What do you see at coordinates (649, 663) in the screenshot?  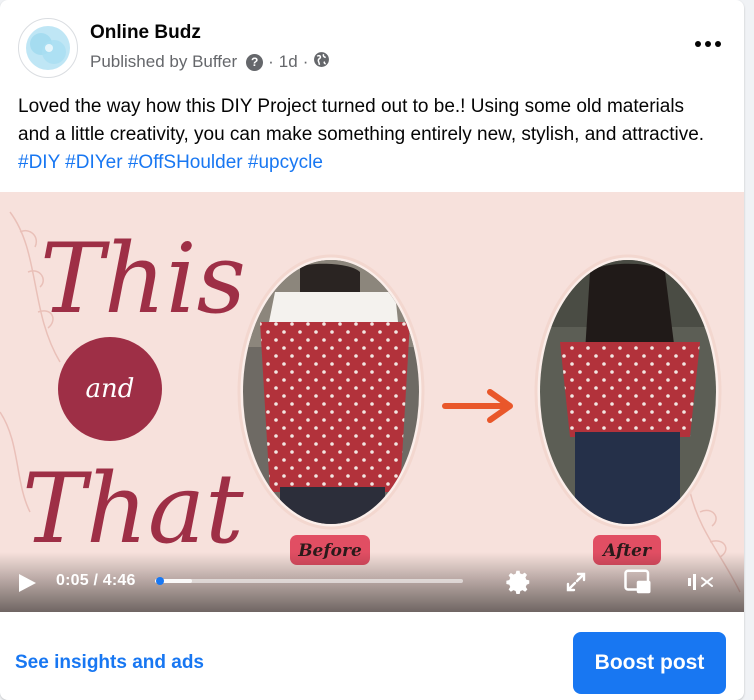 I see `boost-post-button: Boost post` at bounding box center [649, 663].